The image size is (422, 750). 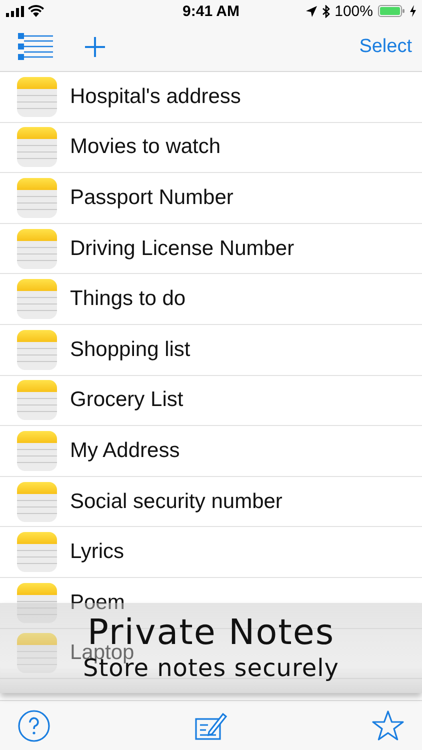 I want to click on note-title: Social security number, so click(x=176, y=502).